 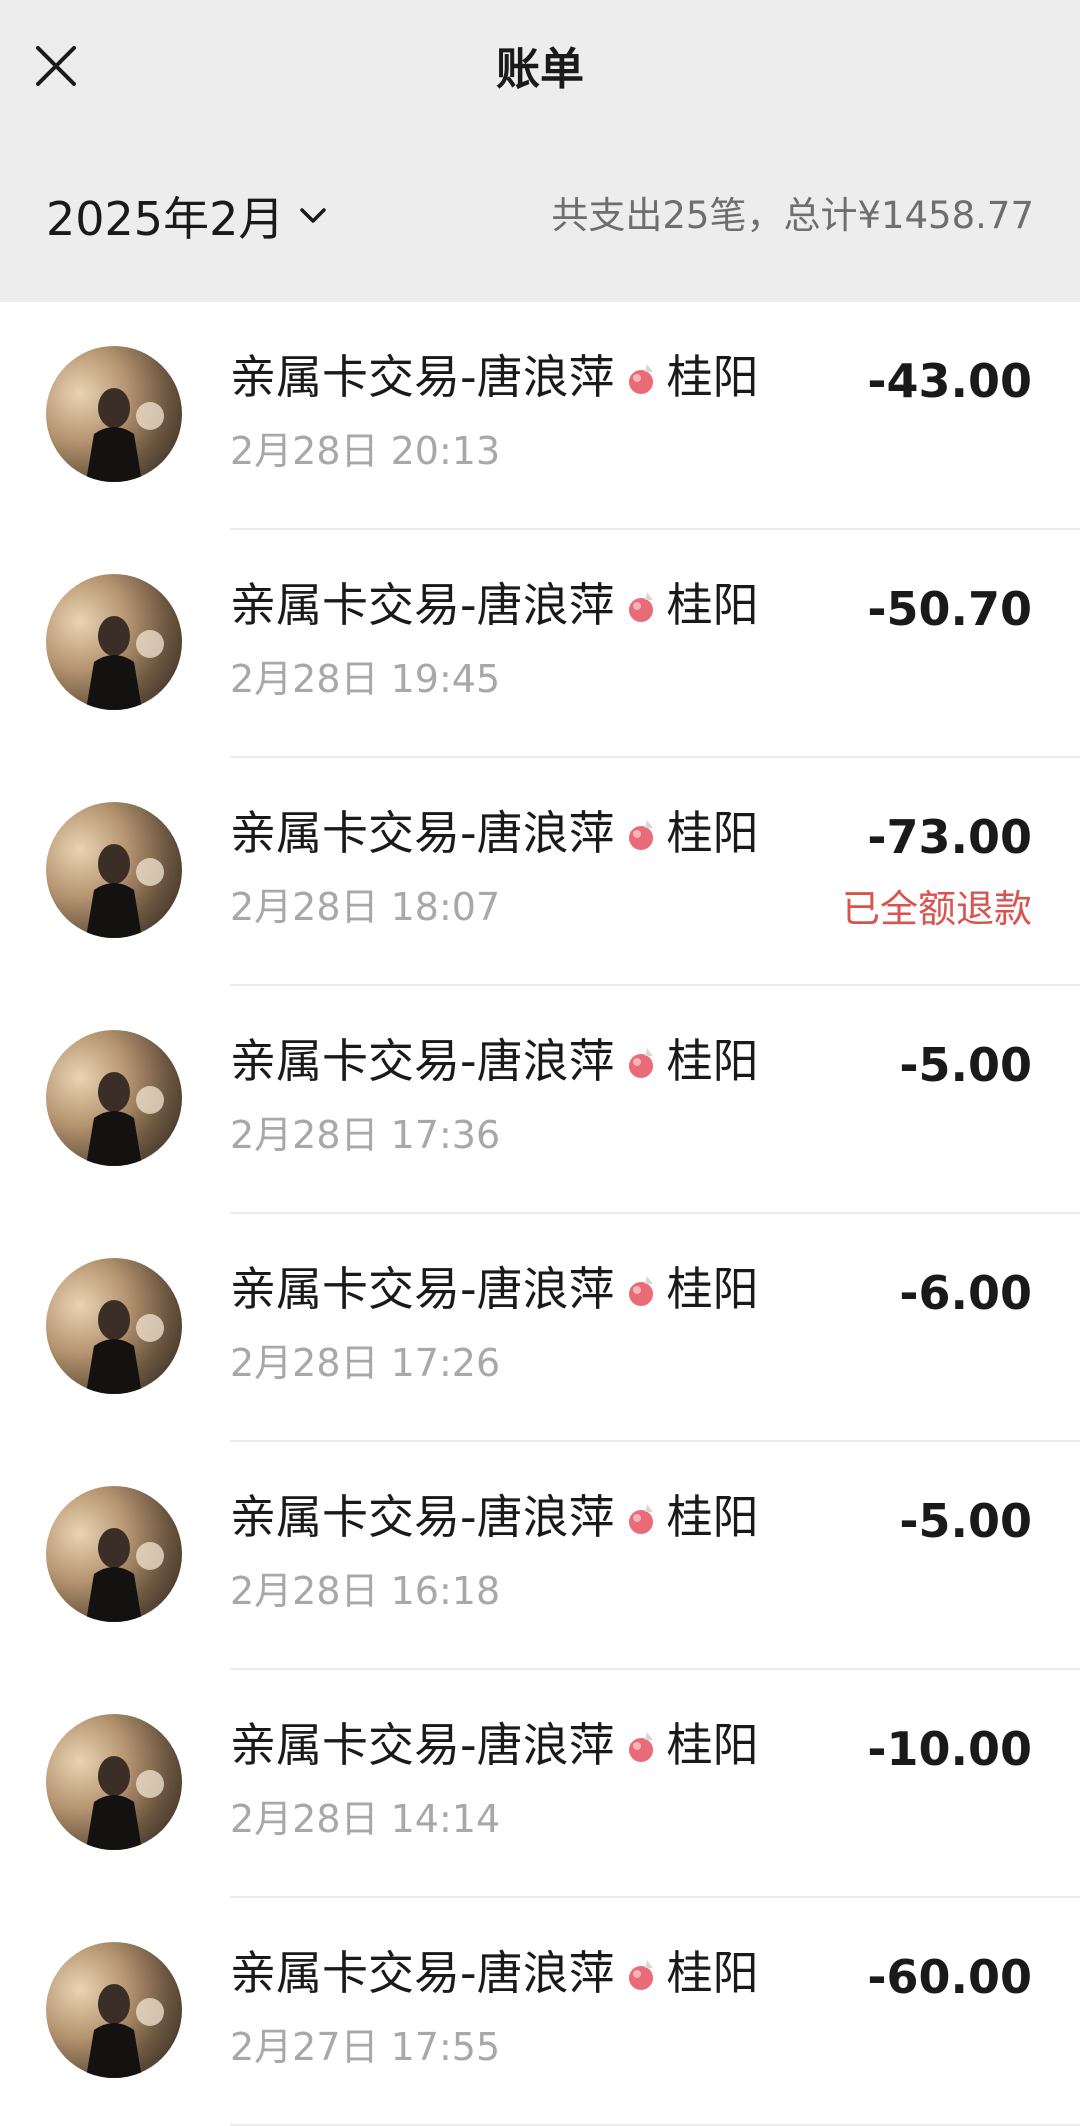 What do you see at coordinates (540, 1328) in the screenshot?
I see `transaction-row: 亲属卡交易-唐浪萍 桂阳 2月28日 17:26 -6.00` at bounding box center [540, 1328].